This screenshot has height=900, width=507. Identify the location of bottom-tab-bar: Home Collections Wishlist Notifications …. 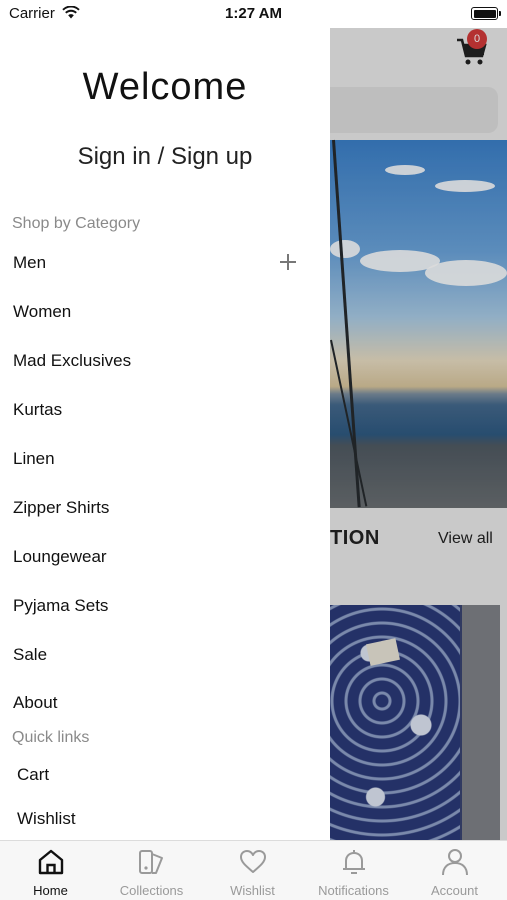
(253, 870).